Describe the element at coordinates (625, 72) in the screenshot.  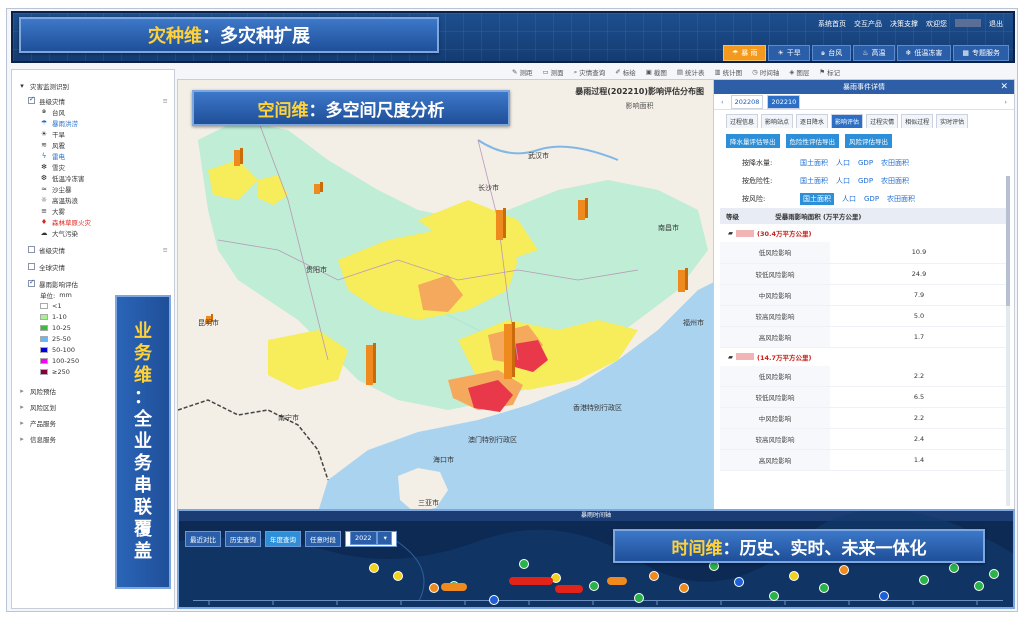
I see `toolbar-pencil-button: ✐ 标绘` at that location.